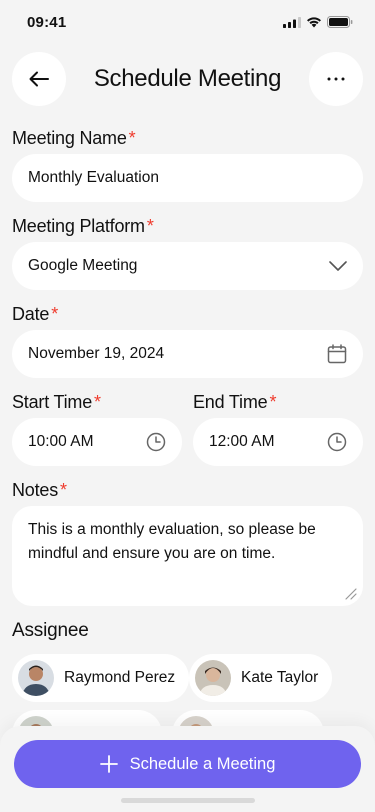 The height and width of the screenshot is (812, 375). I want to click on plus-icon, so click(108, 764).